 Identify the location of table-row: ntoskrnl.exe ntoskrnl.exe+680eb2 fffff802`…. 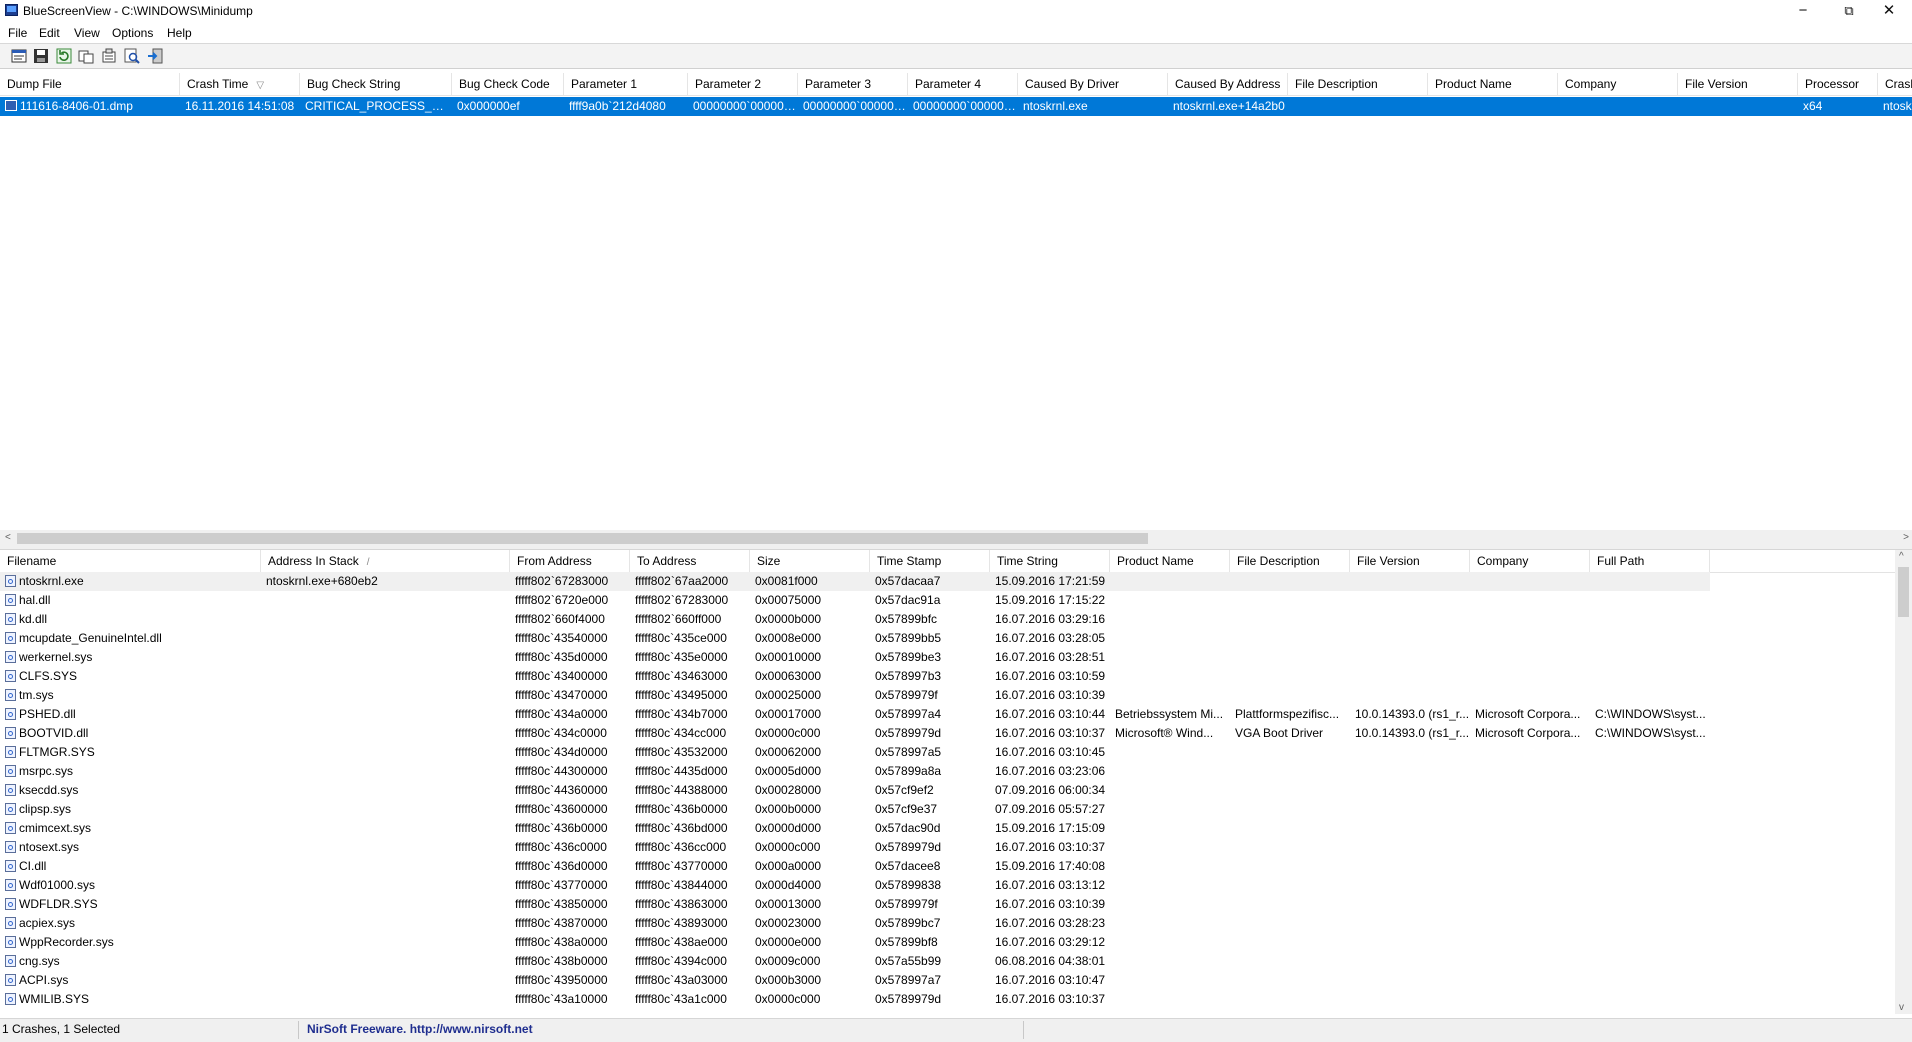
(855, 581).